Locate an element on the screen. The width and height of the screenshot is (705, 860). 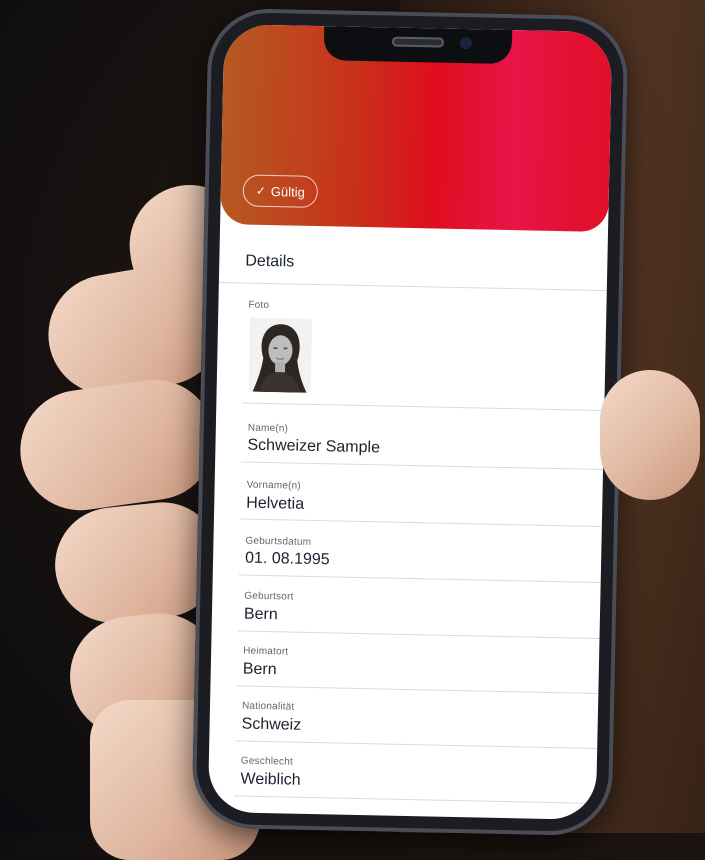
field-value: Schweiz is located at coordinates (271, 724).